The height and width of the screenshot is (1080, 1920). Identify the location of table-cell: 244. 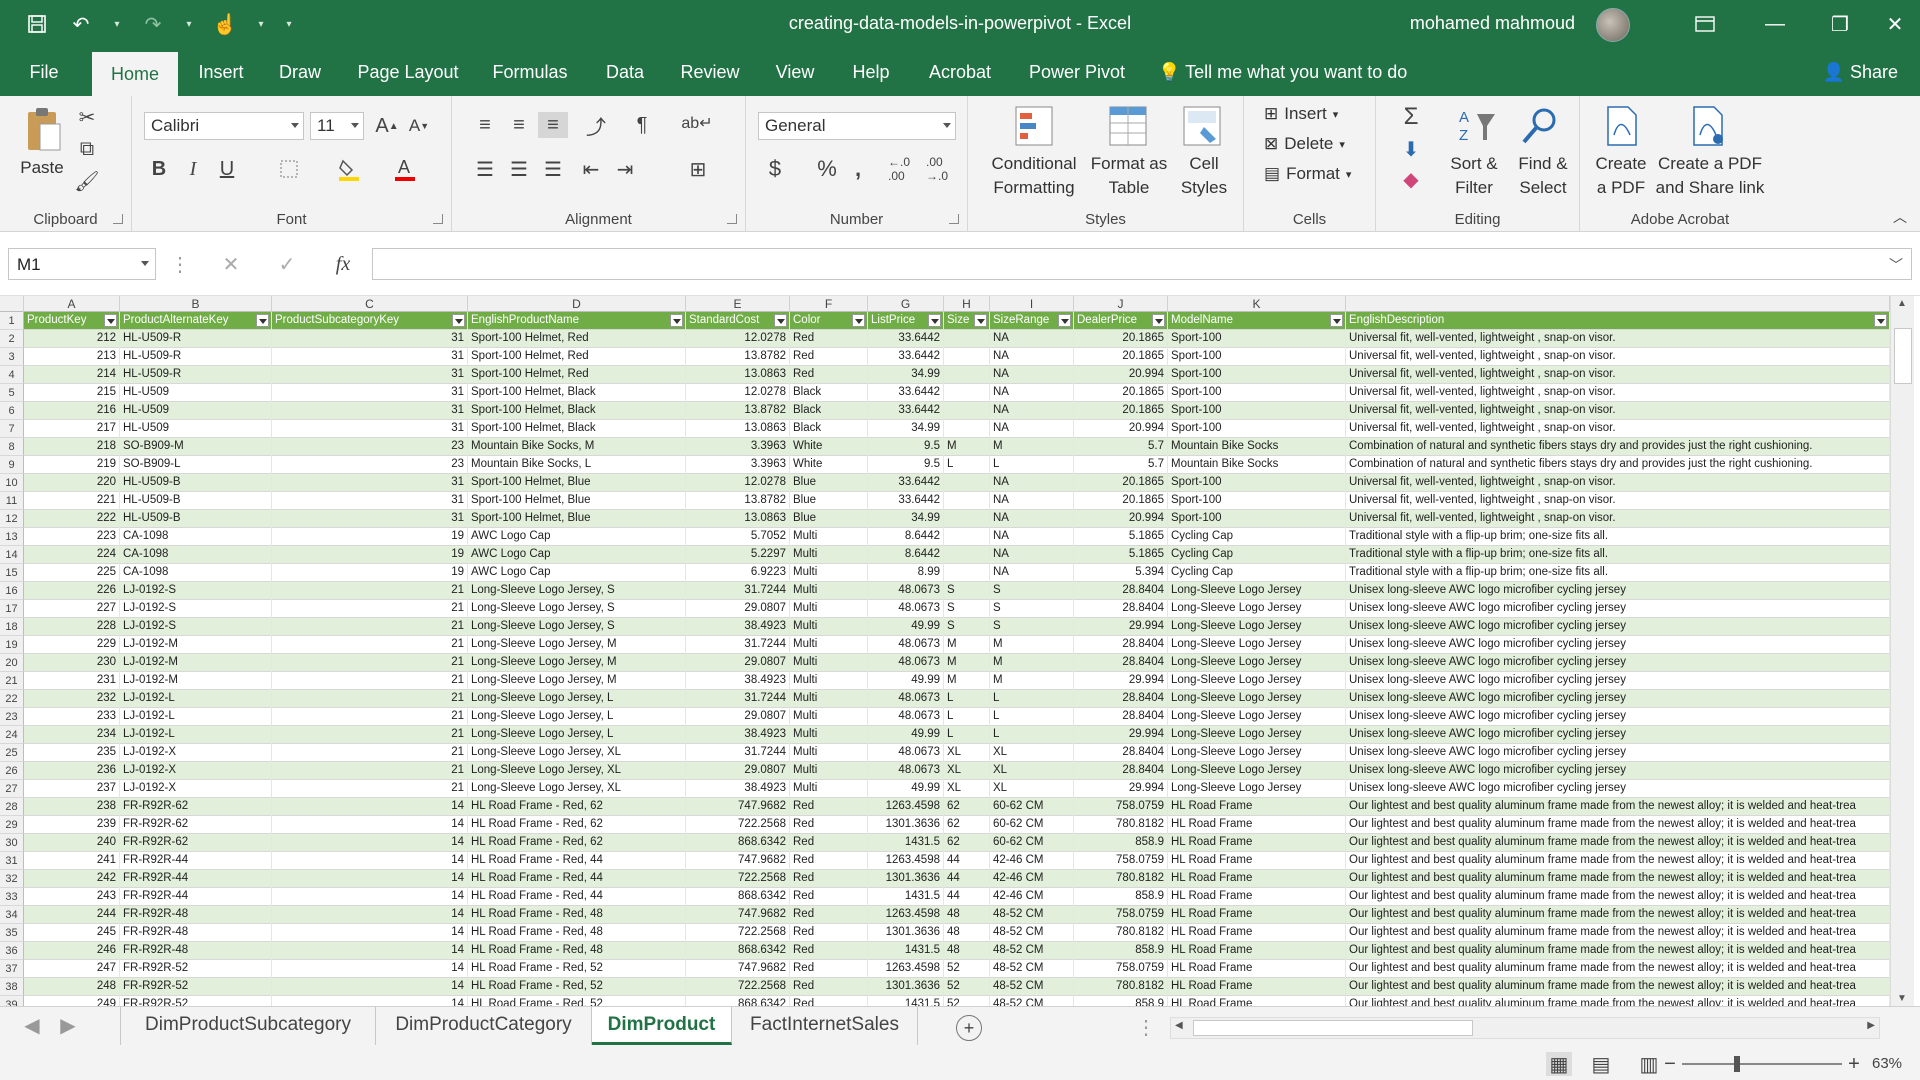
(72, 915).